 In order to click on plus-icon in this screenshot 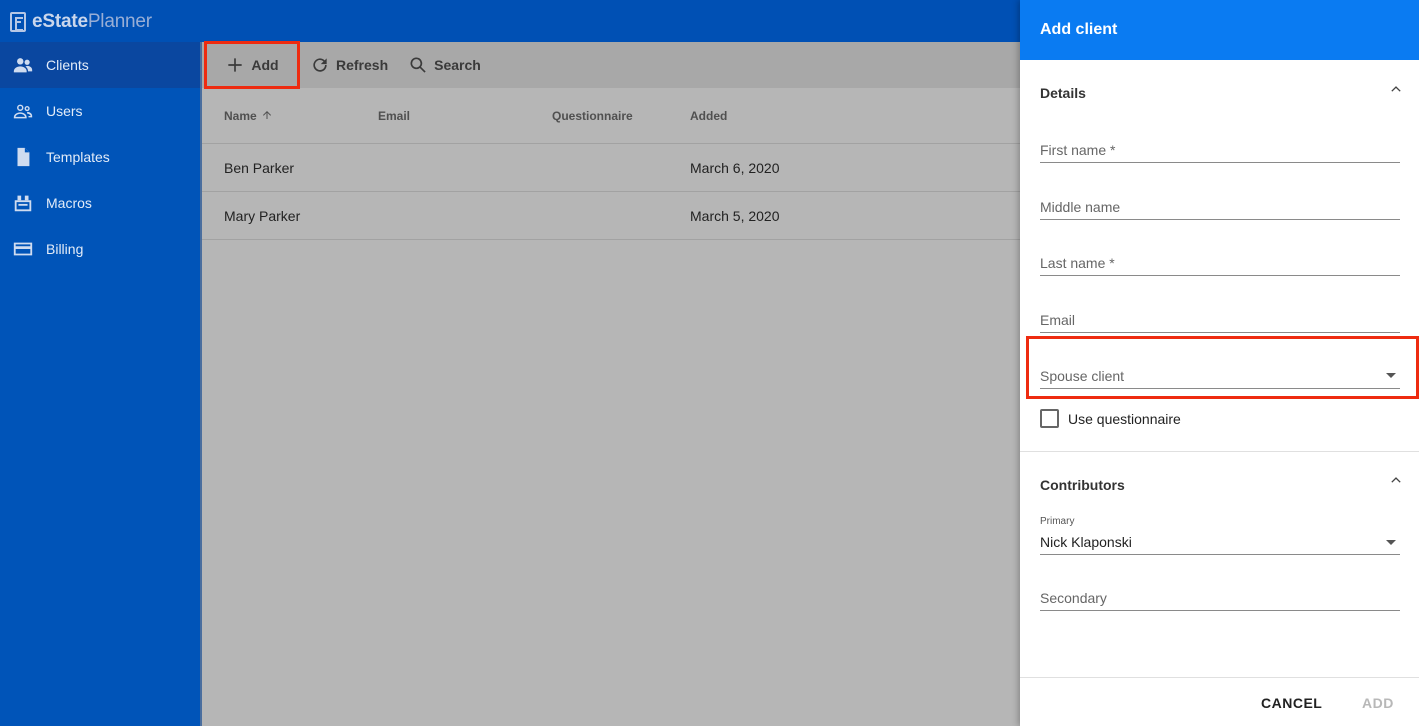, I will do `click(235, 65)`.